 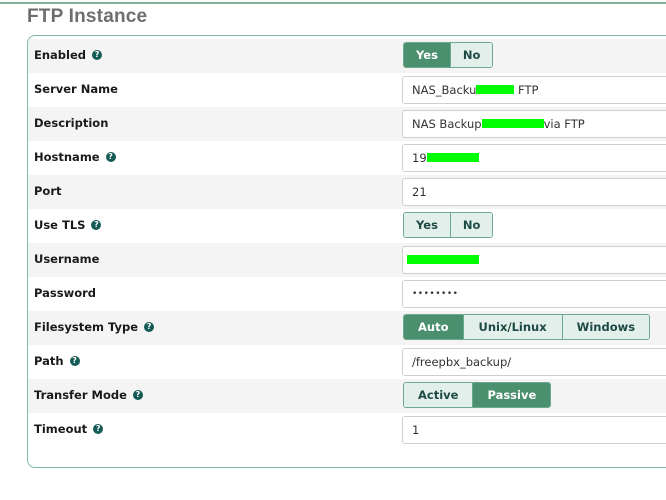 I want to click on filesystem-type-toggle: Auto Unix/Linux Windows, so click(x=527, y=327).